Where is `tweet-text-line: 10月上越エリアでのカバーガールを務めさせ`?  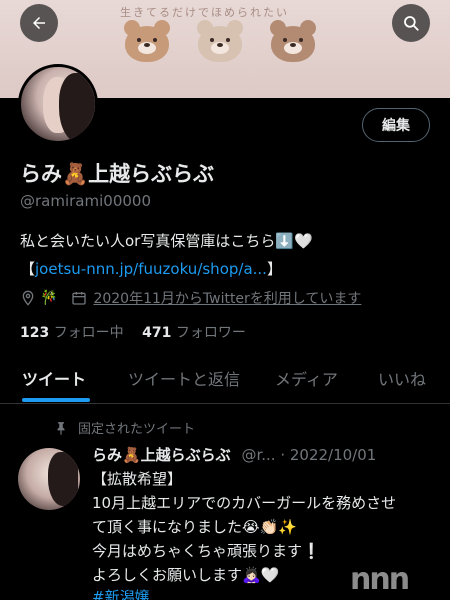 tweet-text-line: 10月上越エリアでのカバーガールを務めさせ is located at coordinates (244, 503).